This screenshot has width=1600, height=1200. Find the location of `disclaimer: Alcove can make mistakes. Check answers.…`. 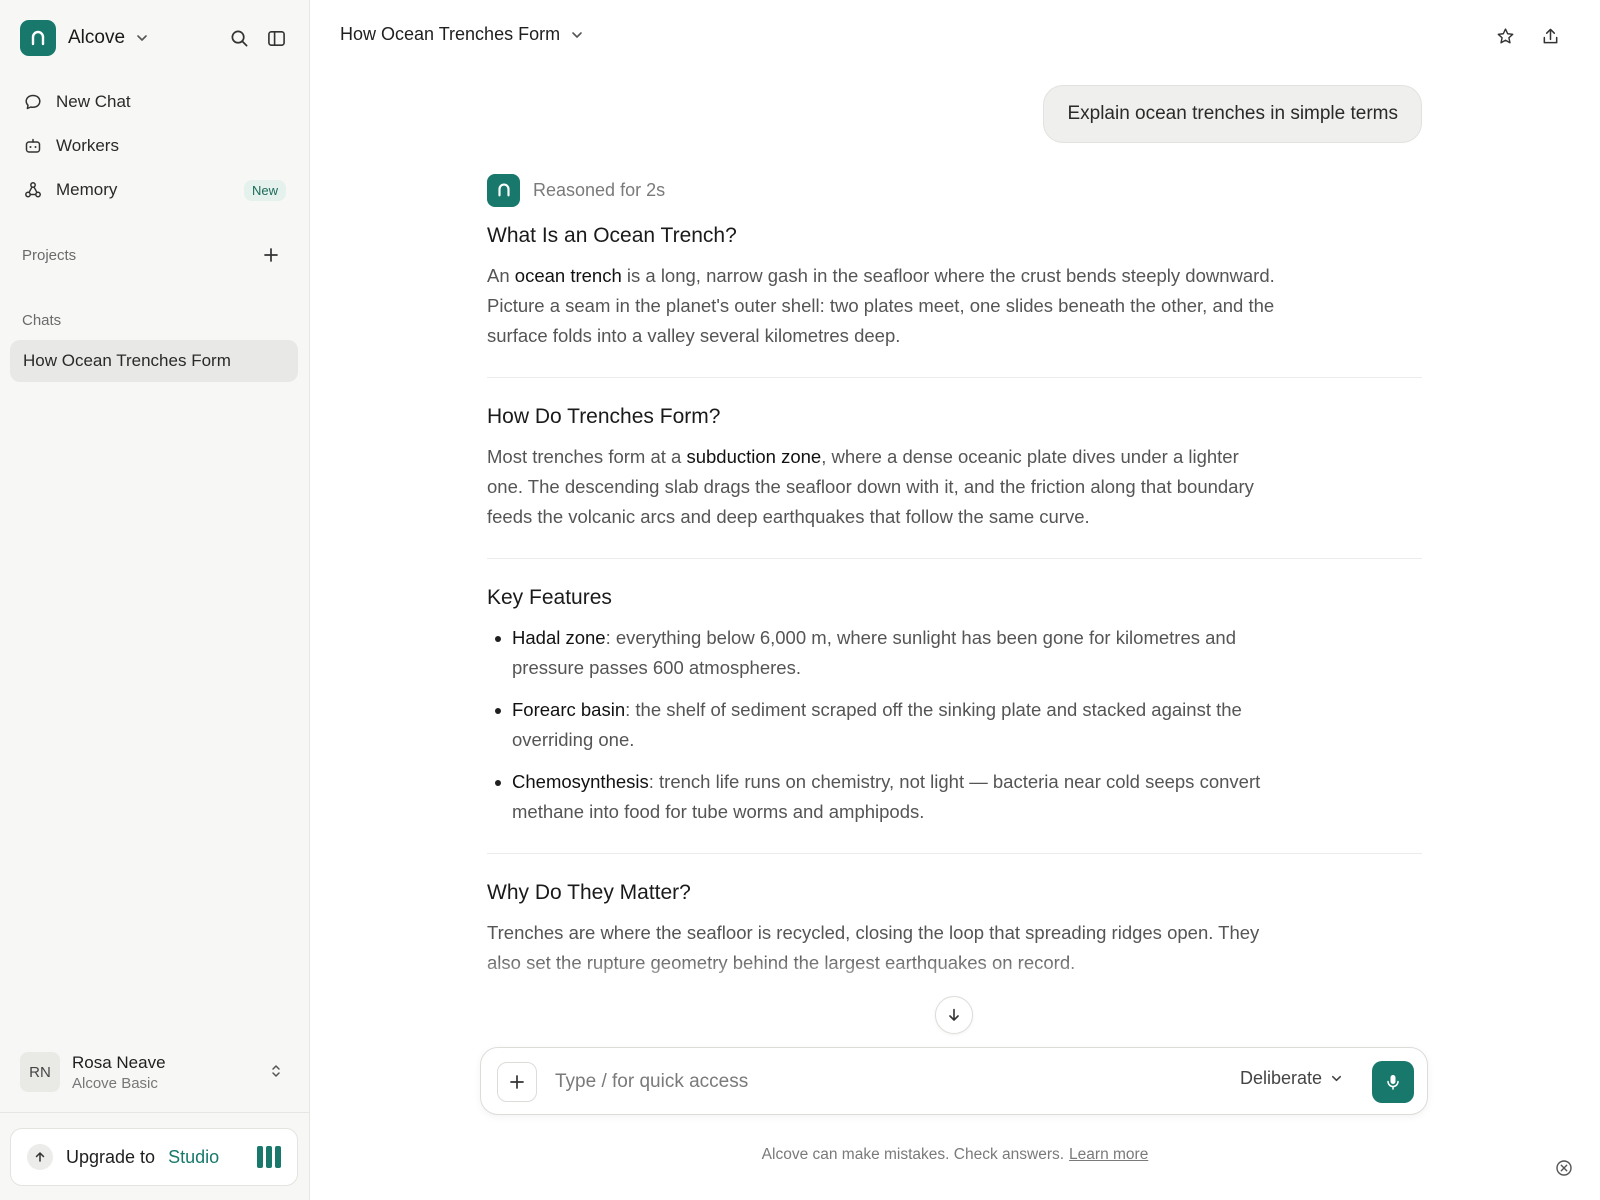

disclaimer: Alcove can make mistakes. Check answers.… is located at coordinates (800, 1155).